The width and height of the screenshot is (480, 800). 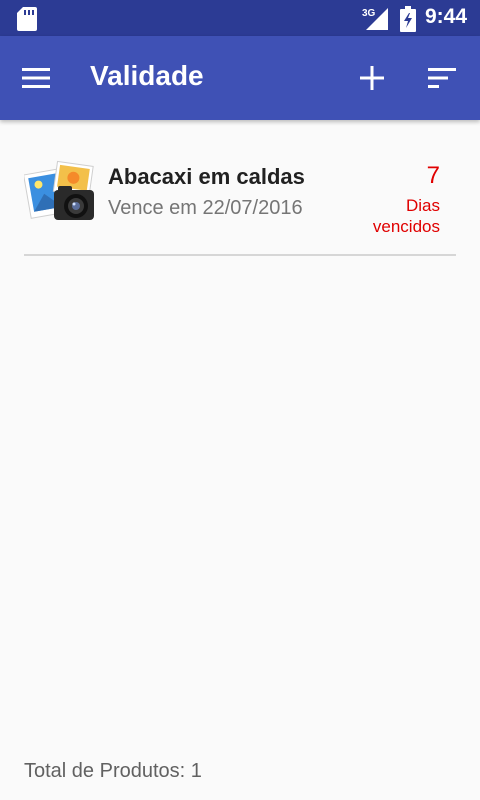 I want to click on signal-icon: 3G, so click(x=375, y=19).